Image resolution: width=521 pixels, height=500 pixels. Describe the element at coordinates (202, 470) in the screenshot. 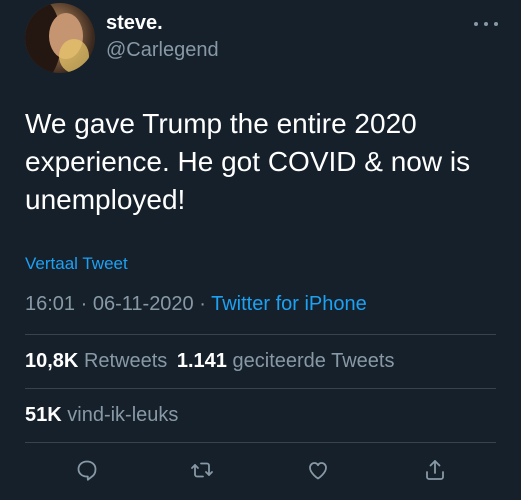

I see `retweet-icon` at that location.